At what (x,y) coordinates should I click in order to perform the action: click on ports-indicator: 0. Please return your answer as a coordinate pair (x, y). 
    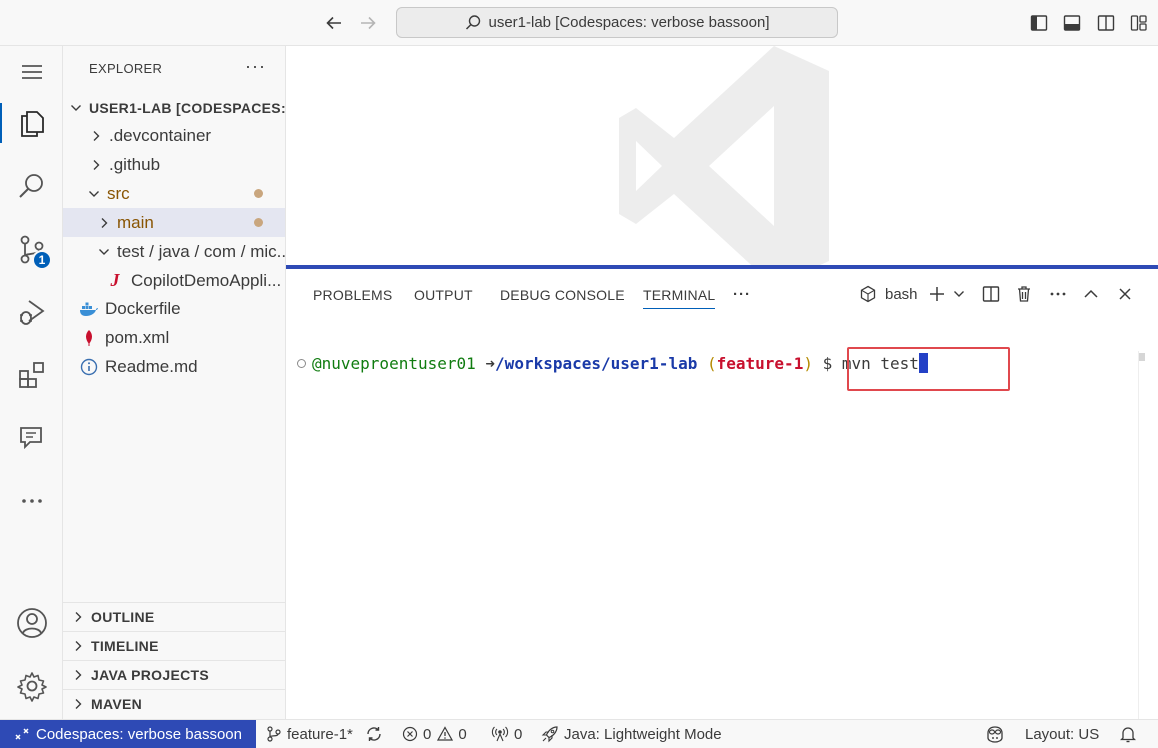
    Looking at the image, I should click on (506, 734).